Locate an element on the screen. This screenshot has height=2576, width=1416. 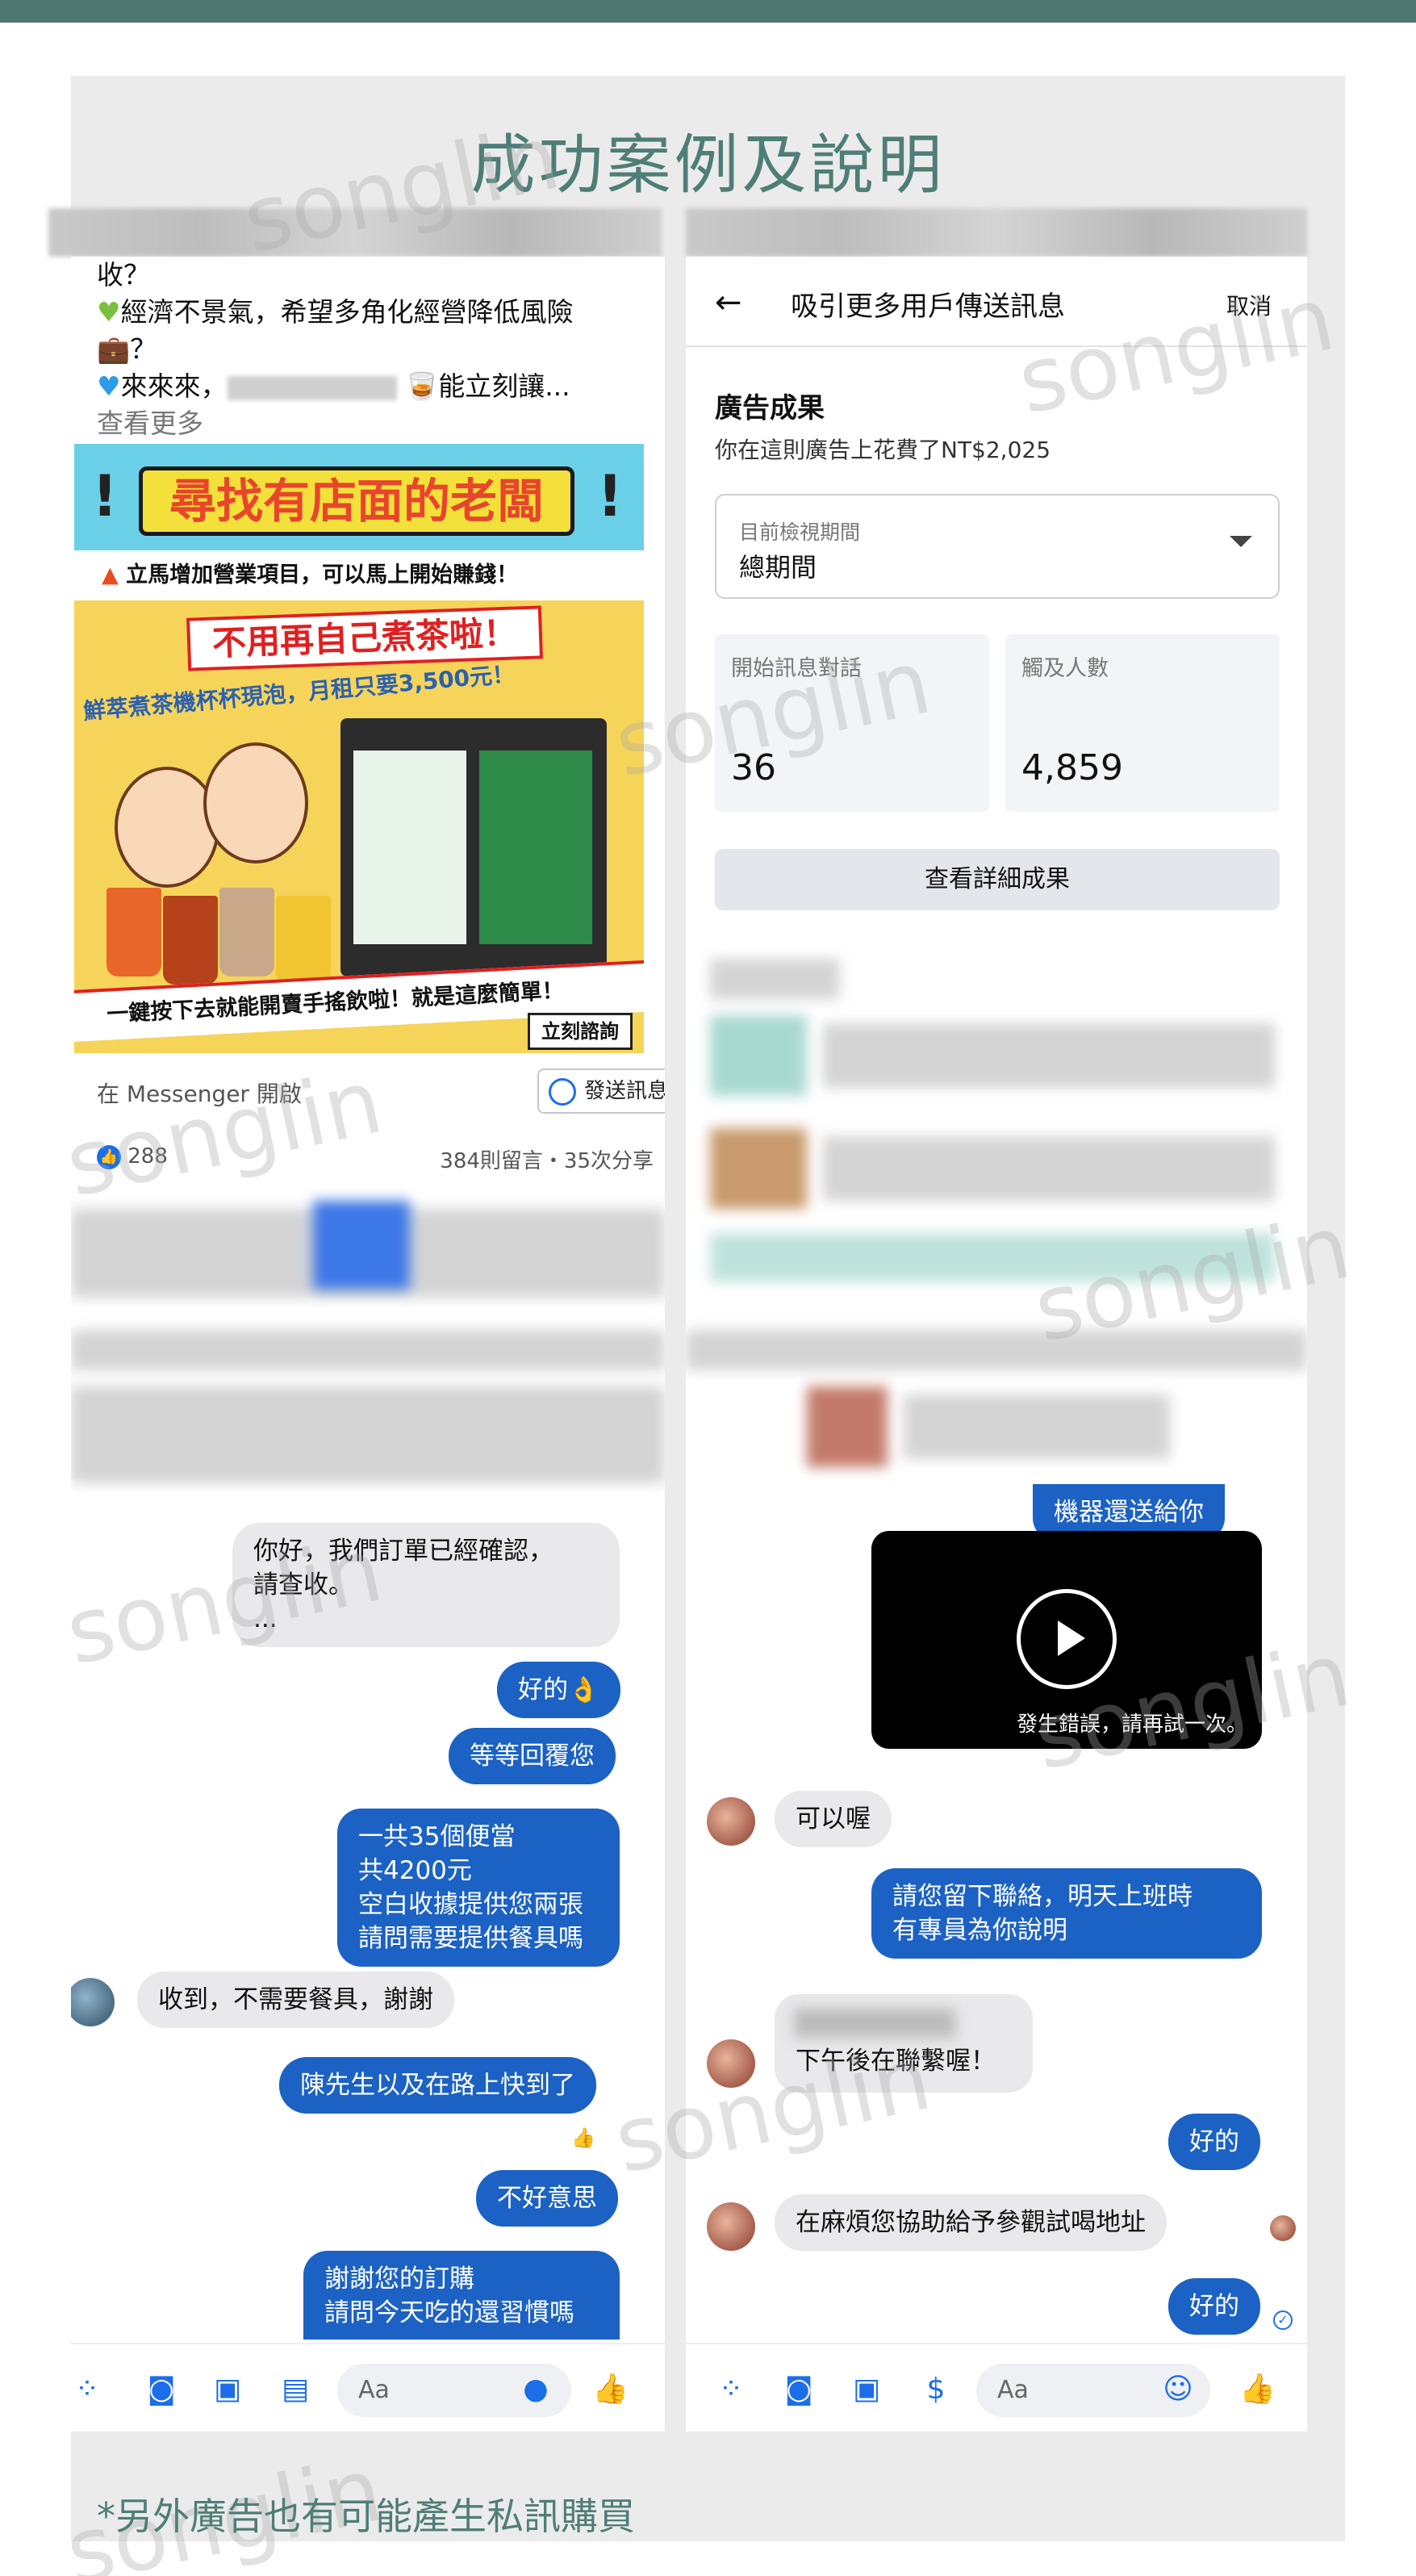
period-select: 目前檢視期間 總期間 is located at coordinates (997, 546).